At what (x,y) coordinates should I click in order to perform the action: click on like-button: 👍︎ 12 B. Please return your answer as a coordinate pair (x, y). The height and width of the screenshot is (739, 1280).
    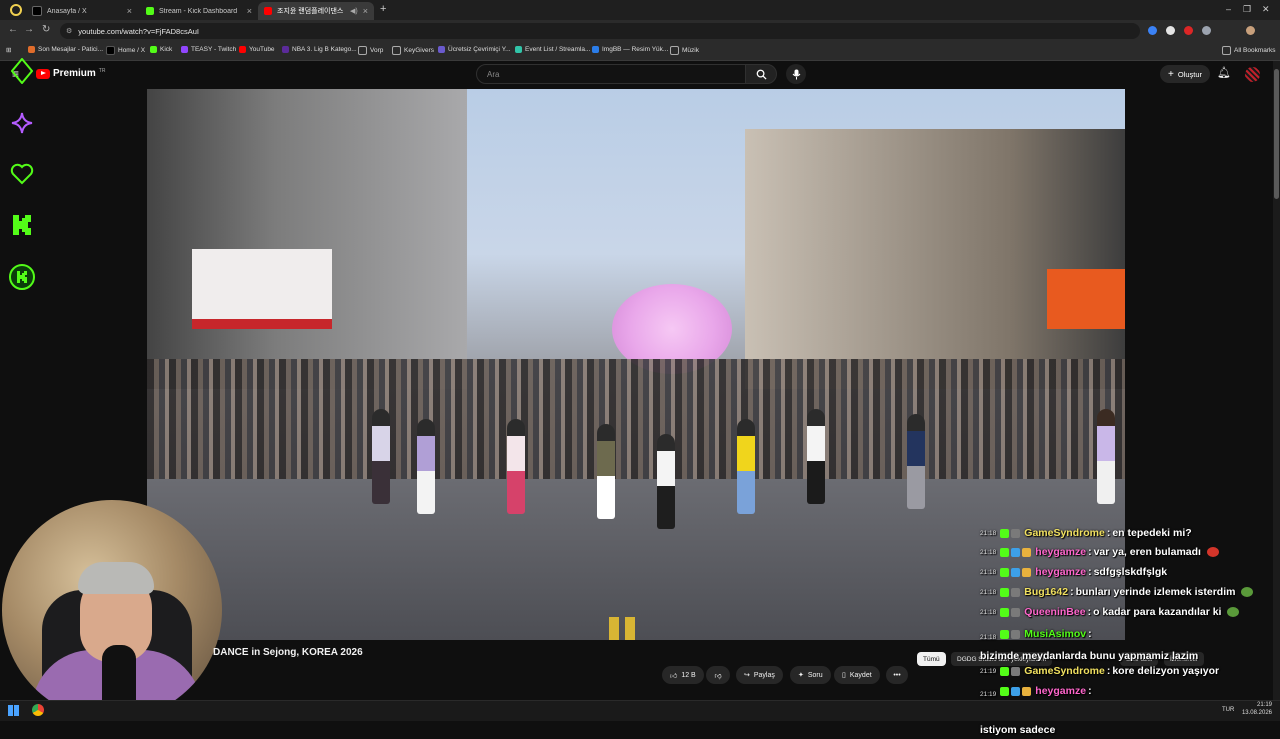
    Looking at the image, I should click on (683, 675).